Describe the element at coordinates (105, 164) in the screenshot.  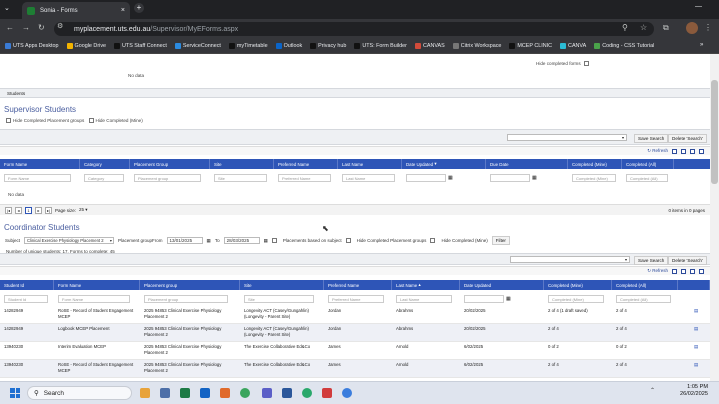
I see `sup-col-category: Category` at that location.